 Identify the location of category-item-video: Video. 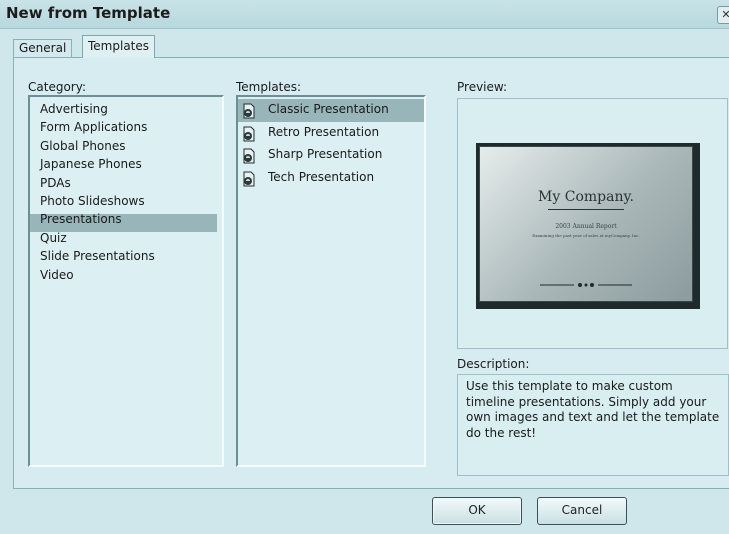
(57, 275).